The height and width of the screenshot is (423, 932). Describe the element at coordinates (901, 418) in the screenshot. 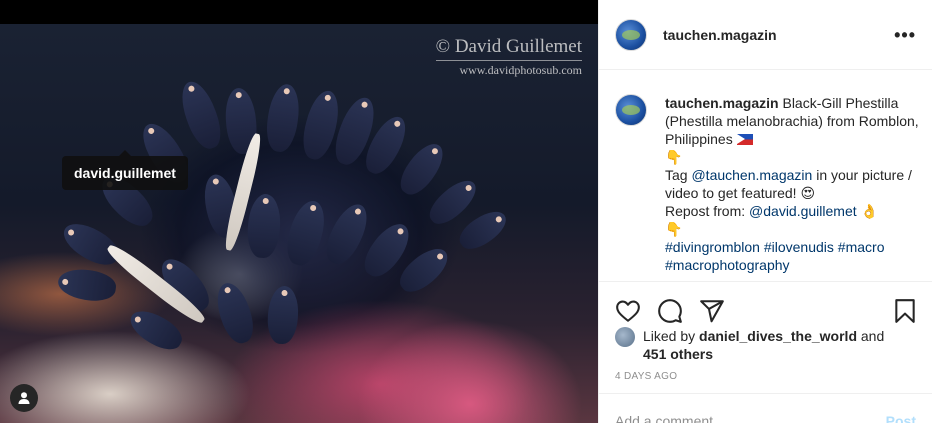

I see `post-comment-button: Post` at that location.